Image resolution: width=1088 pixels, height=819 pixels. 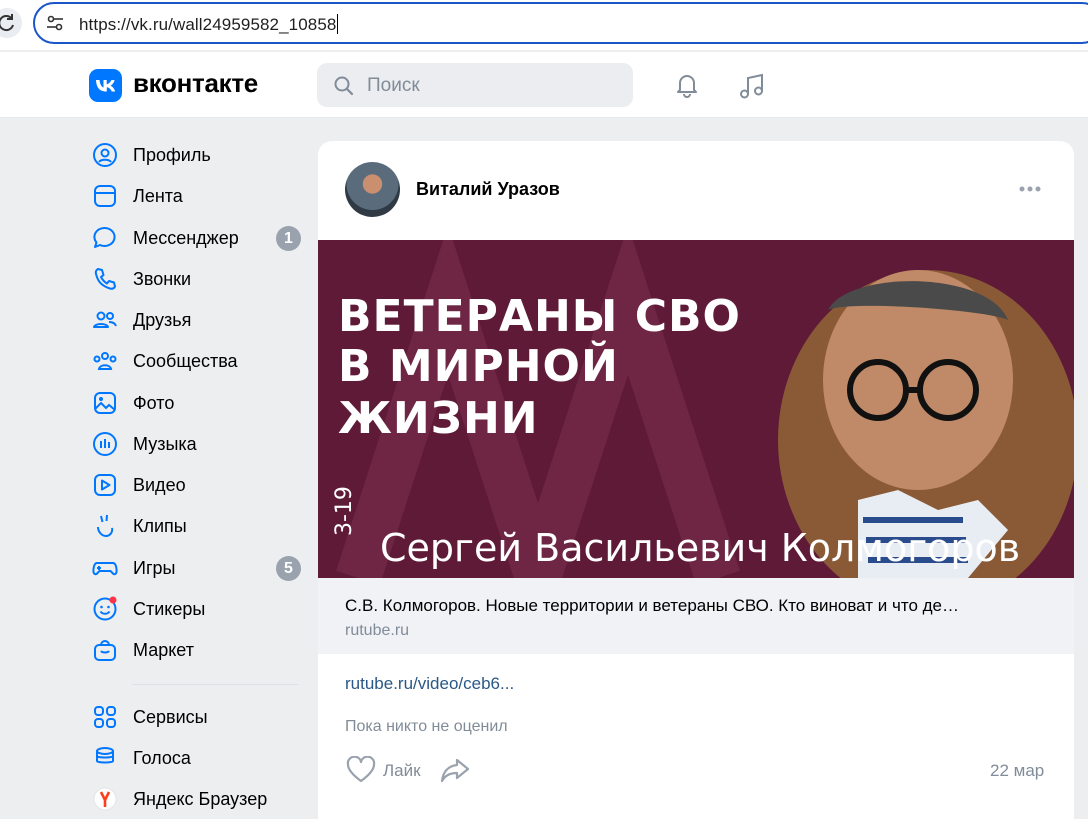 What do you see at coordinates (426, 726) in the screenshot?
I see `likes-summary: Пока никто не оценил` at bounding box center [426, 726].